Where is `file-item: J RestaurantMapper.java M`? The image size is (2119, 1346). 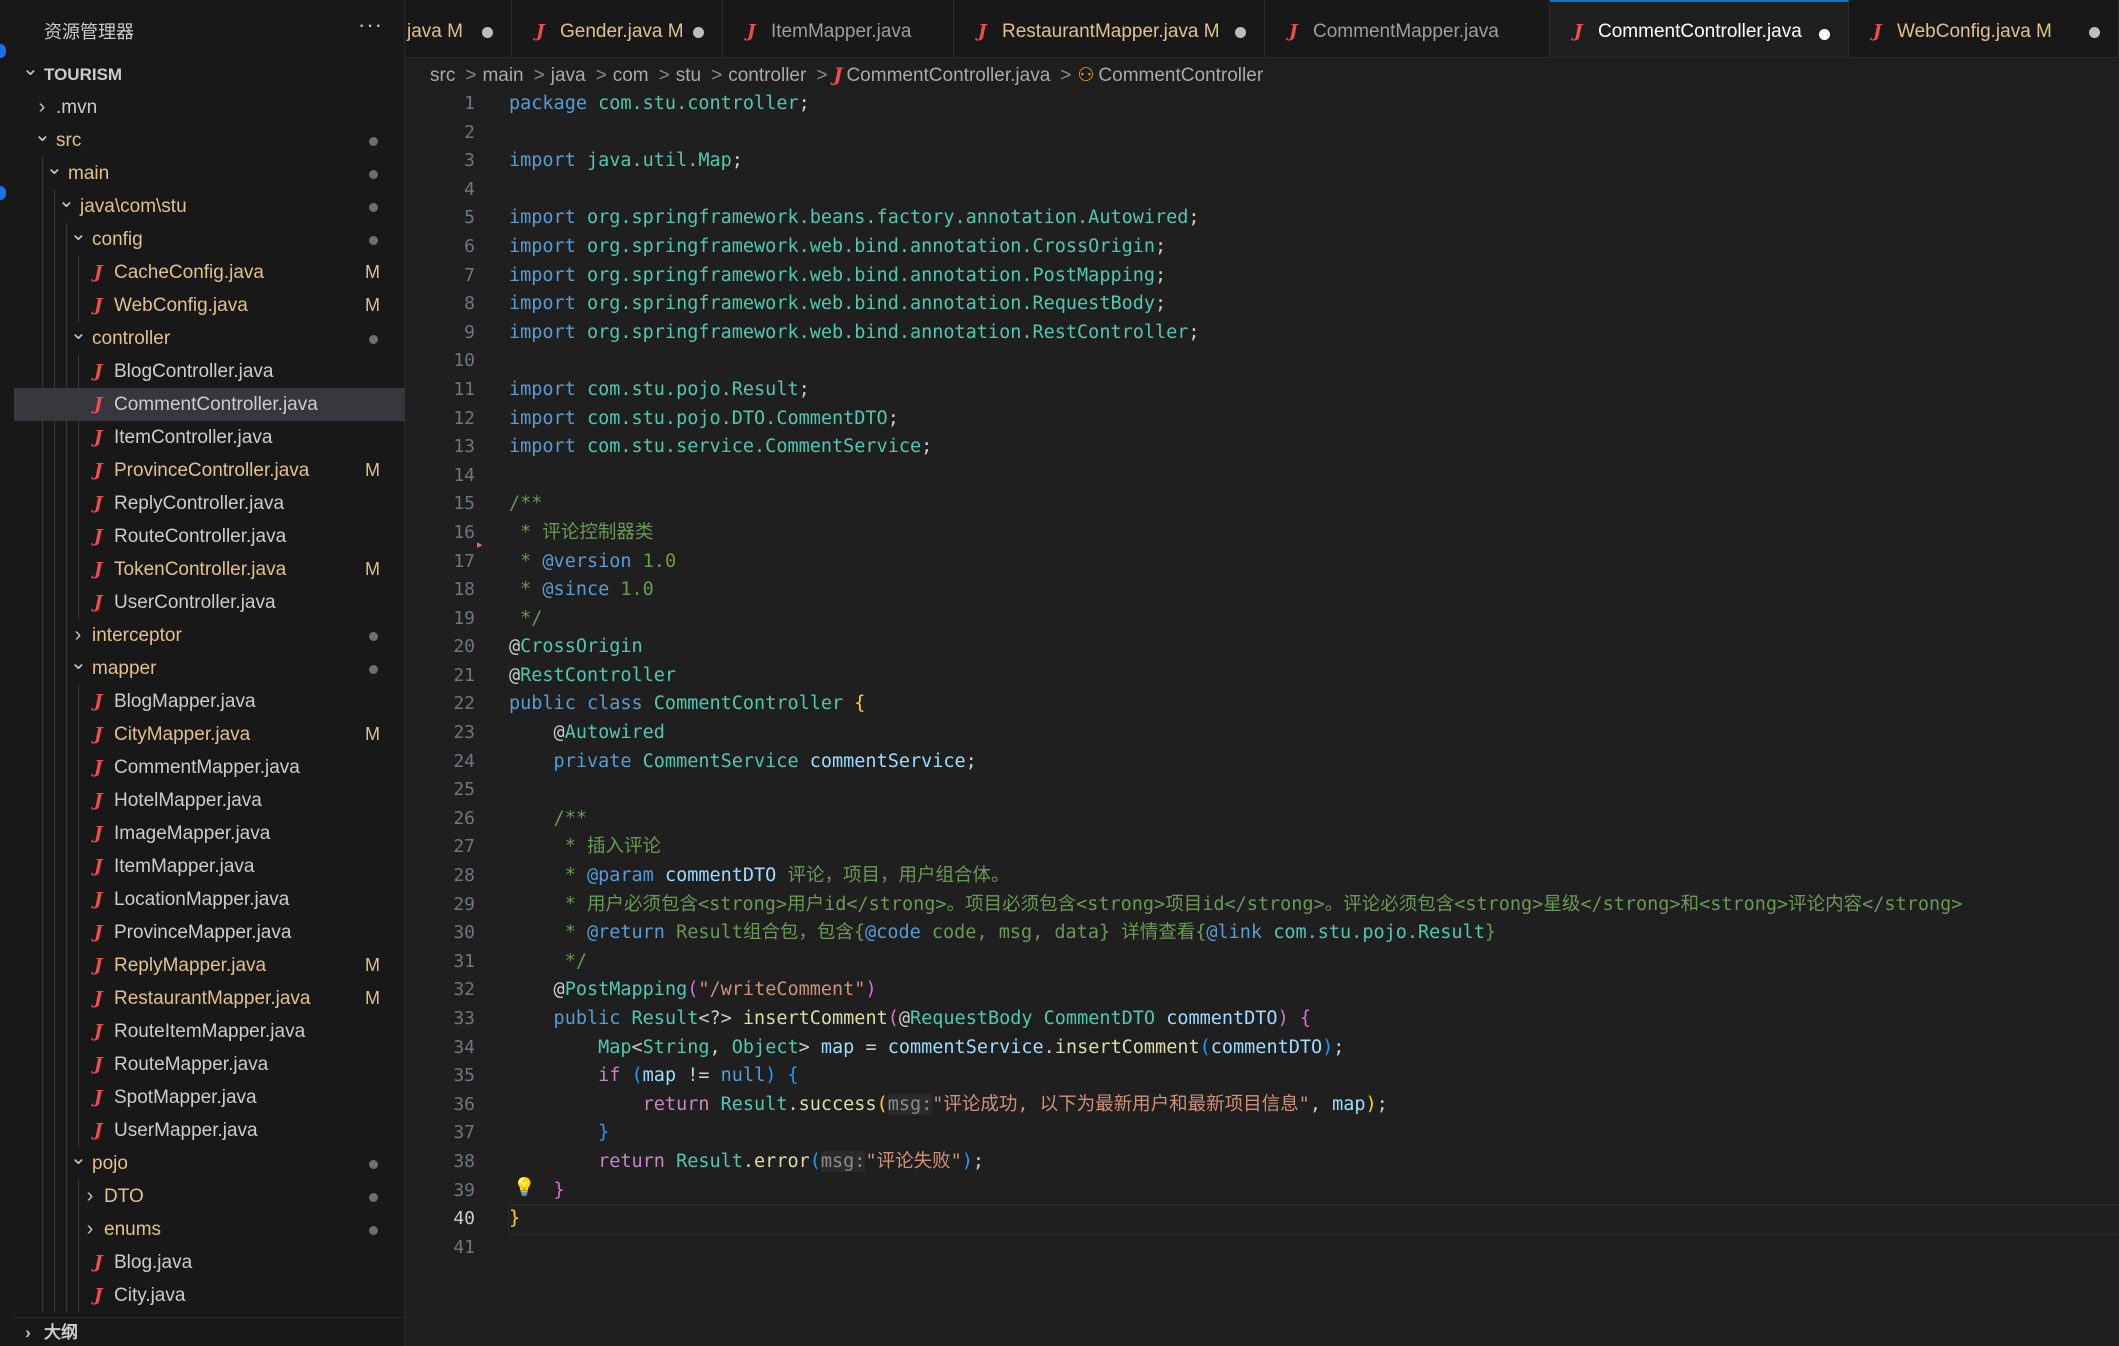
file-item: J RestaurantMapper.java M is located at coordinates (209, 998).